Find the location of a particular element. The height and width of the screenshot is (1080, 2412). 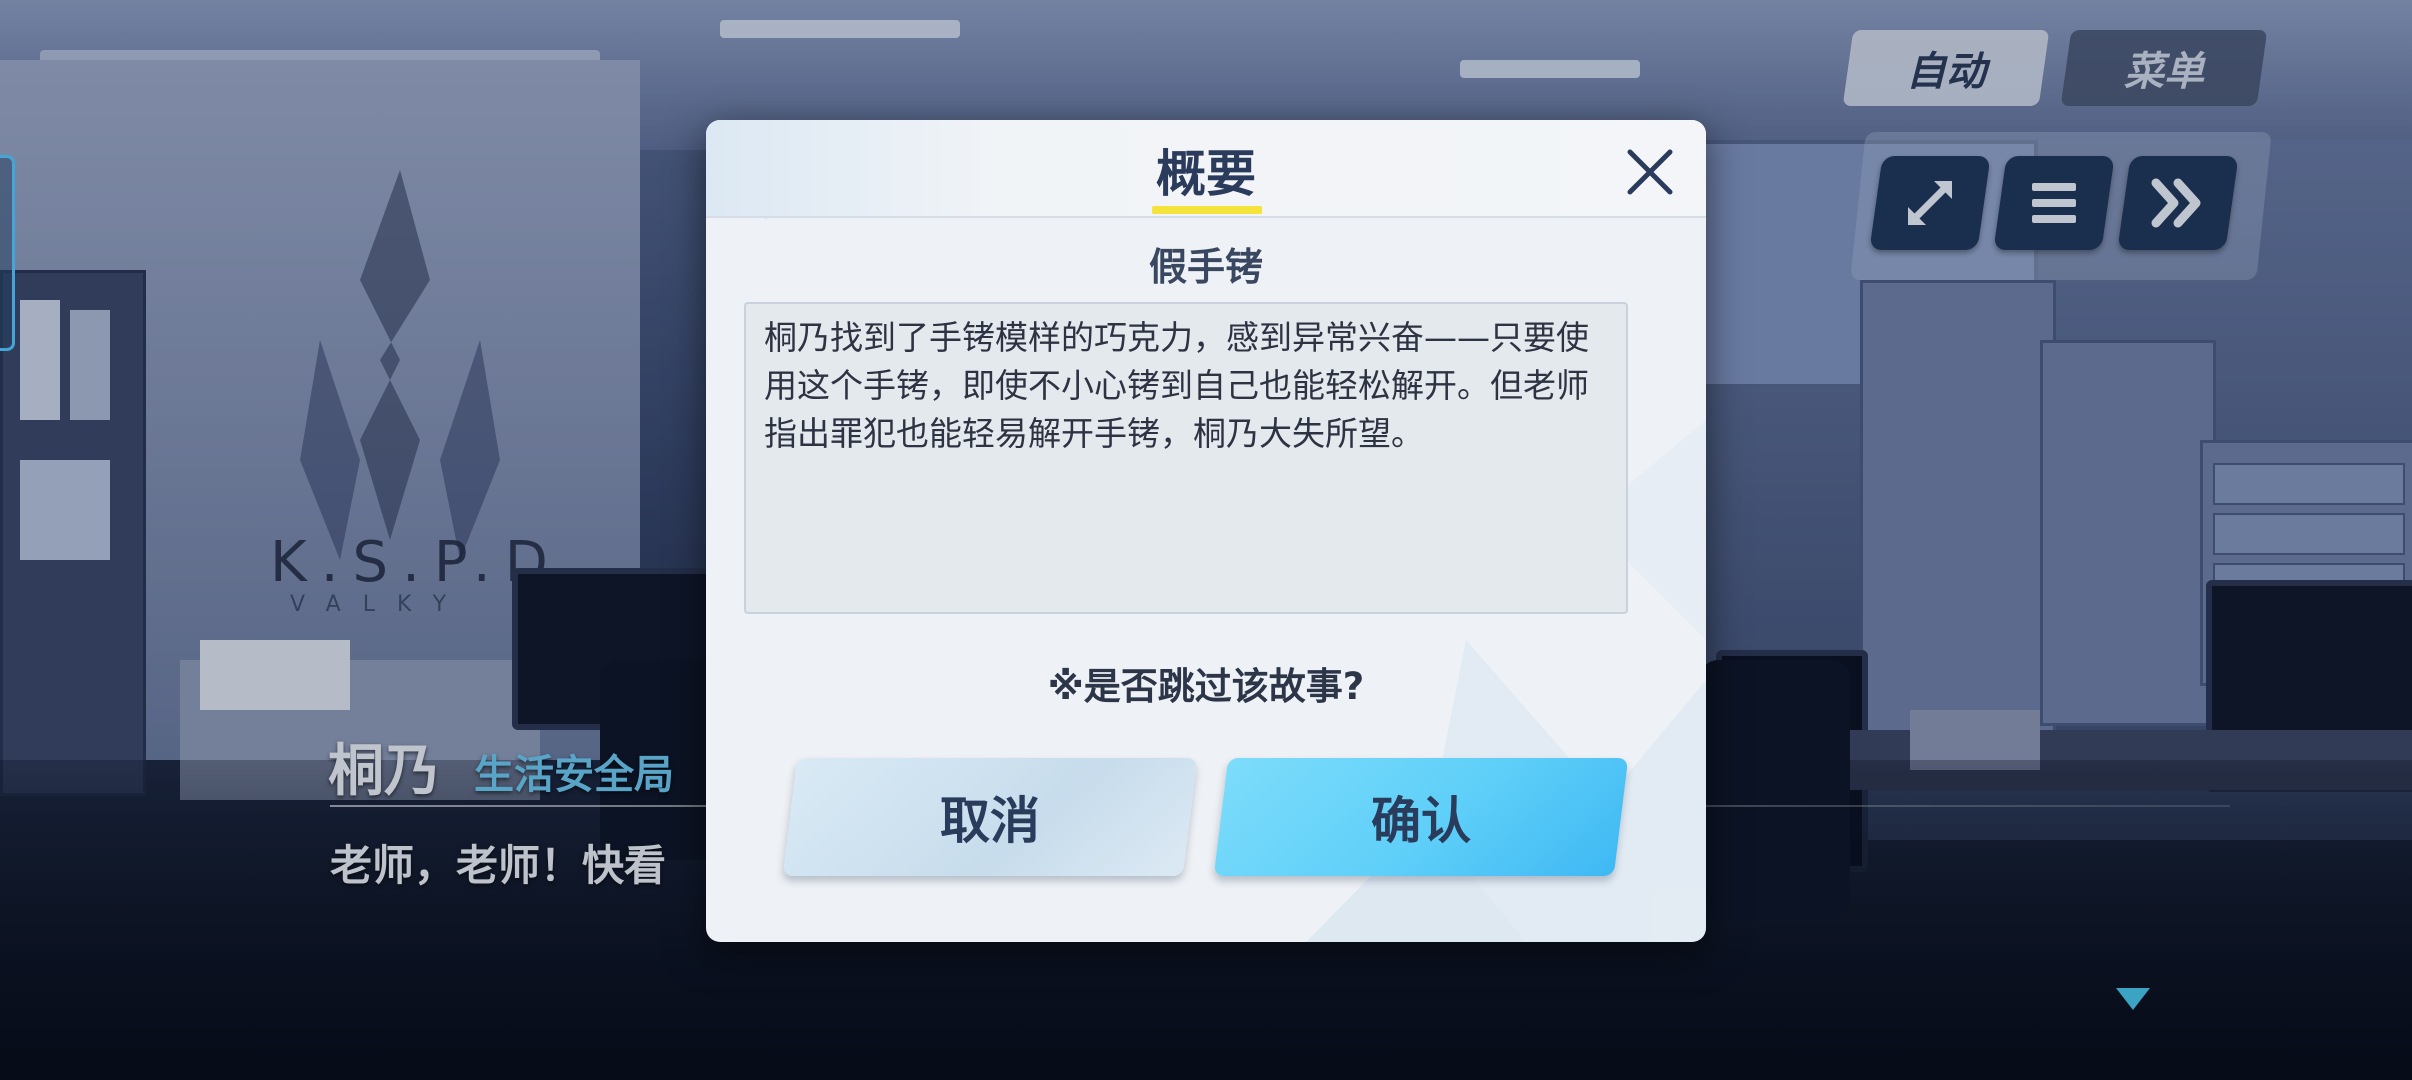

cancel-button: 取消 is located at coordinates (990, 817).